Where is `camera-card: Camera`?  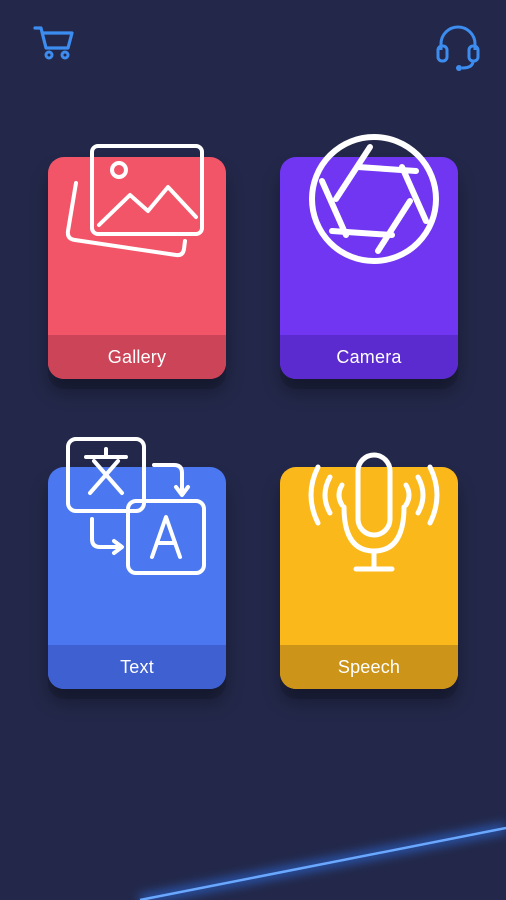
camera-card: Camera is located at coordinates (369, 256).